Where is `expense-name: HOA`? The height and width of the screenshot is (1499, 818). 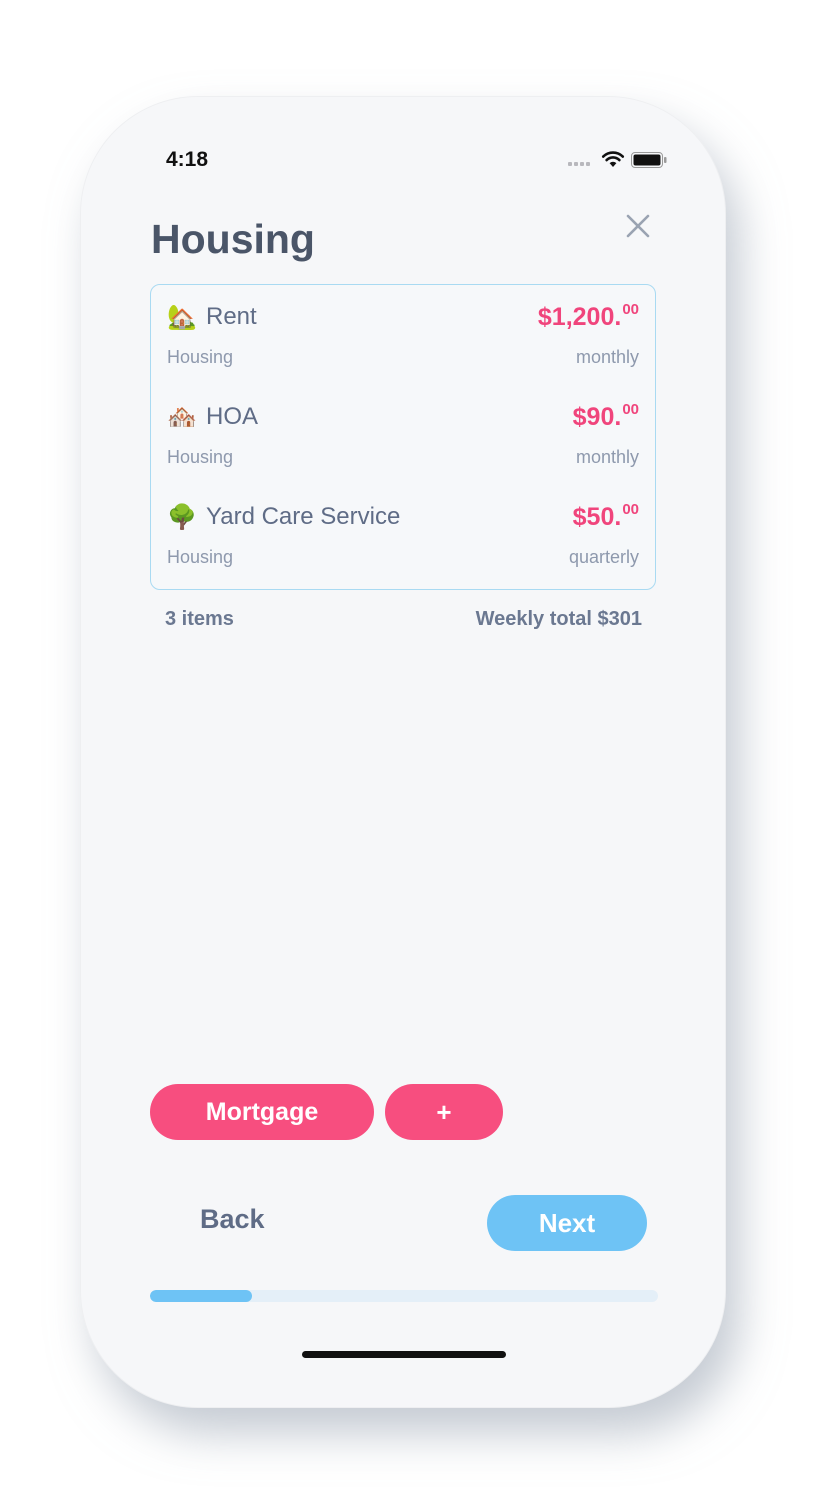
expense-name: HOA is located at coordinates (232, 416).